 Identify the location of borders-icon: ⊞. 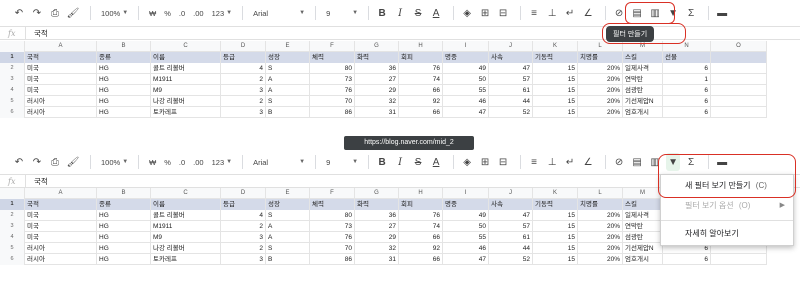
(485, 13).